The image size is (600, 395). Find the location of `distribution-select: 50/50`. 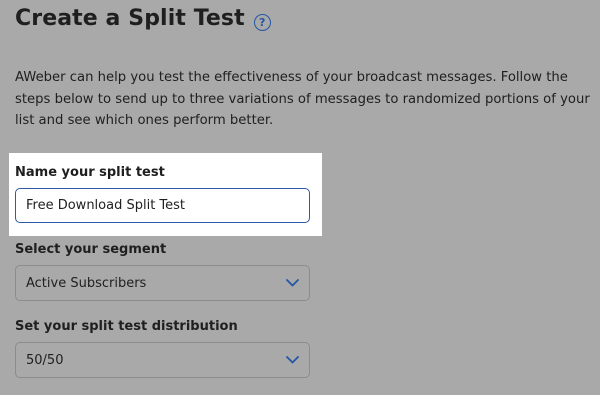

distribution-select: 50/50 is located at coordinates (162, 360).